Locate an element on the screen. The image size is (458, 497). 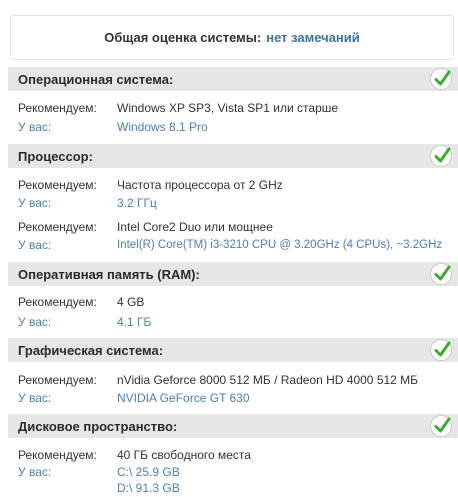
section-title: Процессор: is located at coordinates (55, 156).